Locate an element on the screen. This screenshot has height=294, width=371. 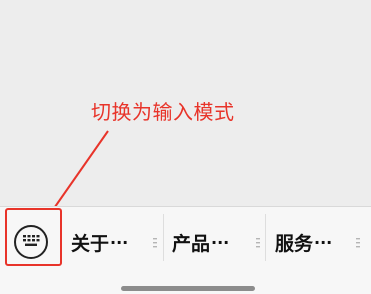
keyboard-icon is located at coordinates (31, 240).